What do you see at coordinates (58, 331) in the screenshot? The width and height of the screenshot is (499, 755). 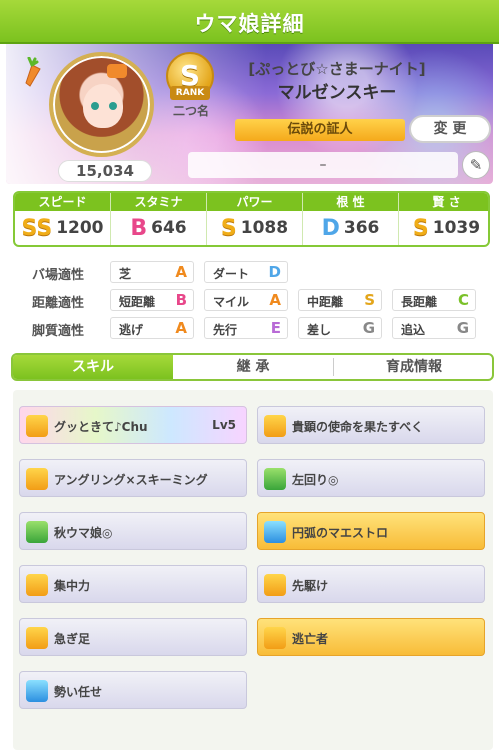 I see `row-label: 脚質適性` at bounding box center [58, 331].